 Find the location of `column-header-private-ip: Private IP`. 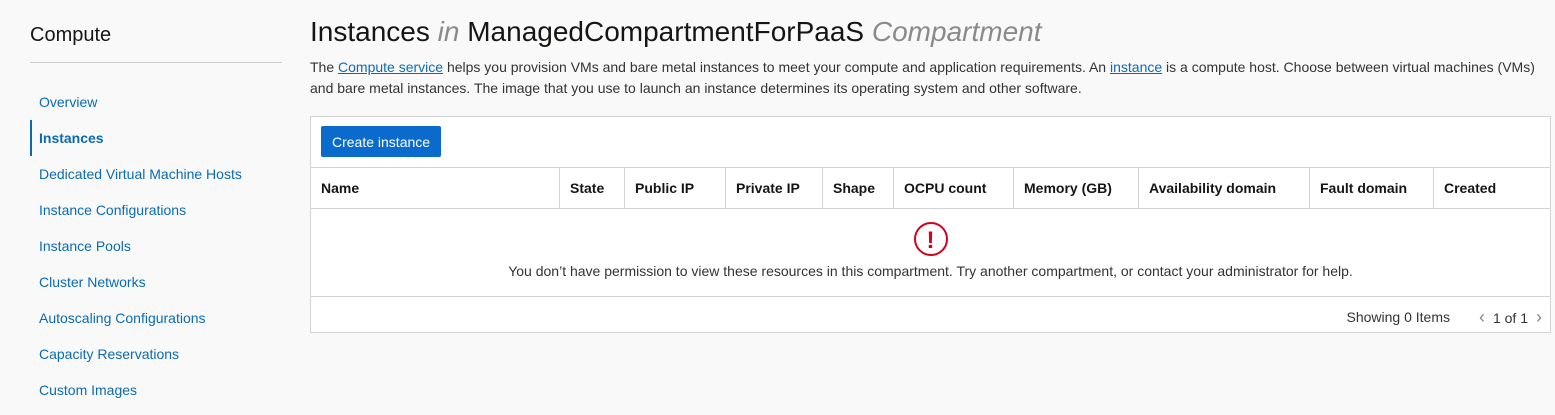

column-header-private-ip: Private IP is located at coordinates (774, 188).